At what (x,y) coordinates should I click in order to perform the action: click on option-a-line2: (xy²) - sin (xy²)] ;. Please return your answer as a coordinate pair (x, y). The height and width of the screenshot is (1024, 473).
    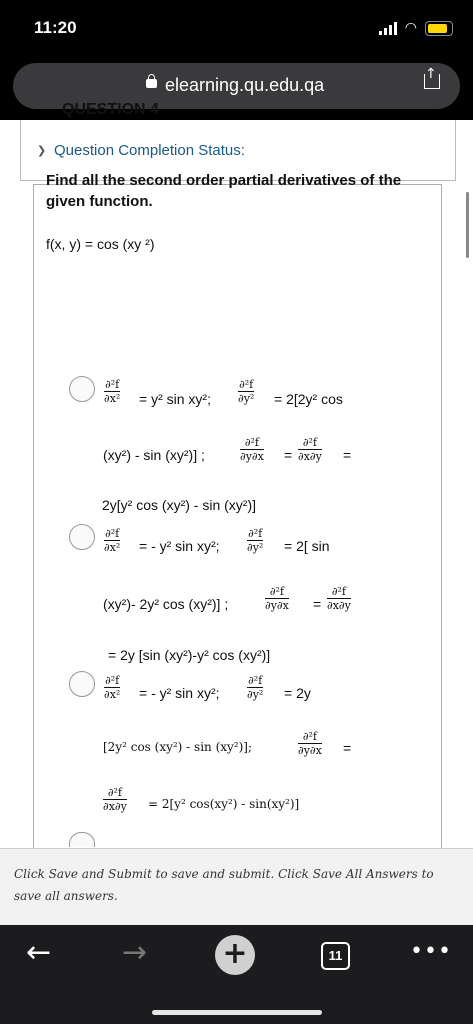
    Looking at the image, I should click on (154, 455).